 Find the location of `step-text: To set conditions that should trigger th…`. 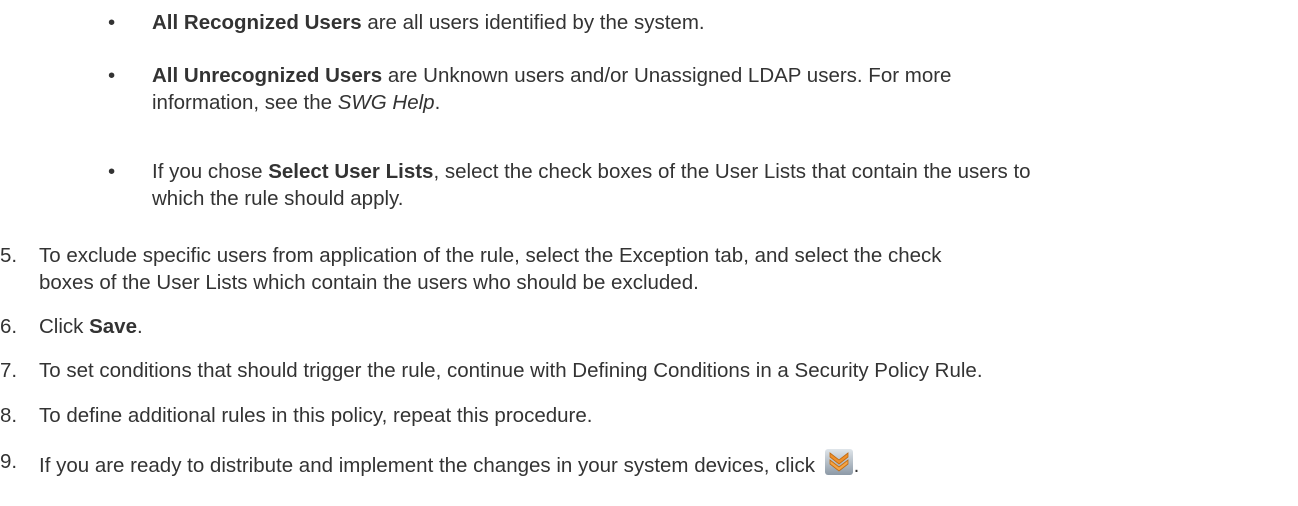

step-text: To set conditions that should trigger th… is located at coordinates (511, 370).